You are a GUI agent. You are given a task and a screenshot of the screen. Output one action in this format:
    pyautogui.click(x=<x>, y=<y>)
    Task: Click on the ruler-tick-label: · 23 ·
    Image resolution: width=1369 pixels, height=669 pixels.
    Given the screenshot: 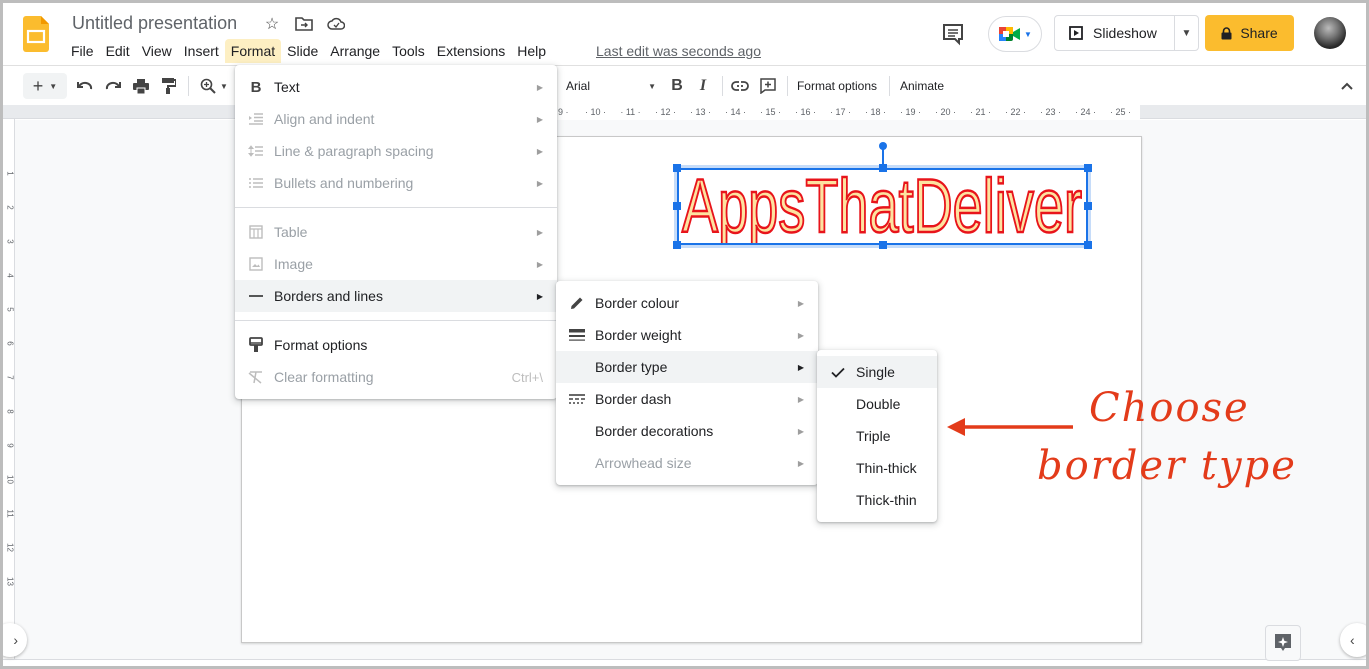 What is the action you would take?
    pyautogui.click(x=1050, y=112)
    